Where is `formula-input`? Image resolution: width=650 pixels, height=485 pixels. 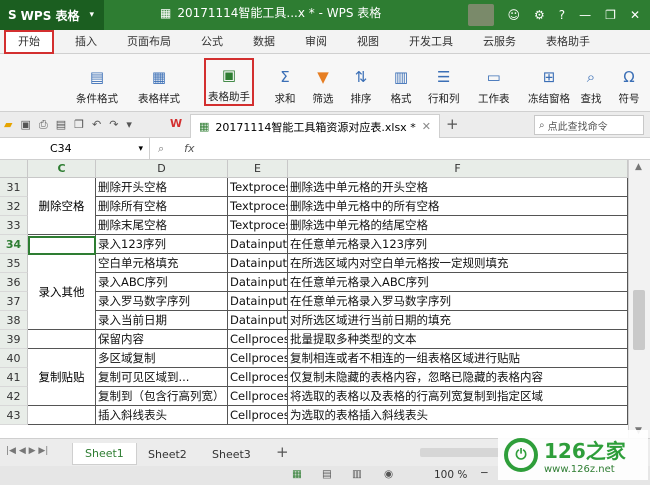
formula-input is located at coordinates (422, 149).